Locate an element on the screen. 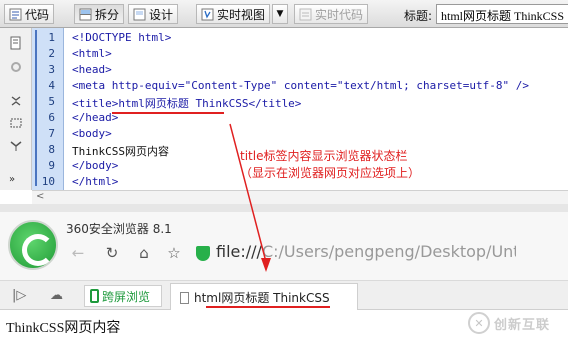  watermark-text: 创新互联 is located at coordinates (522, 325).